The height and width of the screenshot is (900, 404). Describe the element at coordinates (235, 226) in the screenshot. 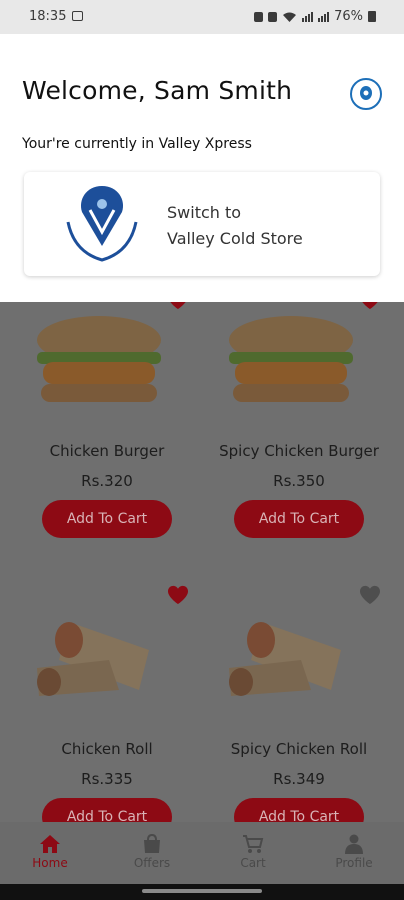

I see `switch-store-text: Switch to Valley Cold Store` at that location.